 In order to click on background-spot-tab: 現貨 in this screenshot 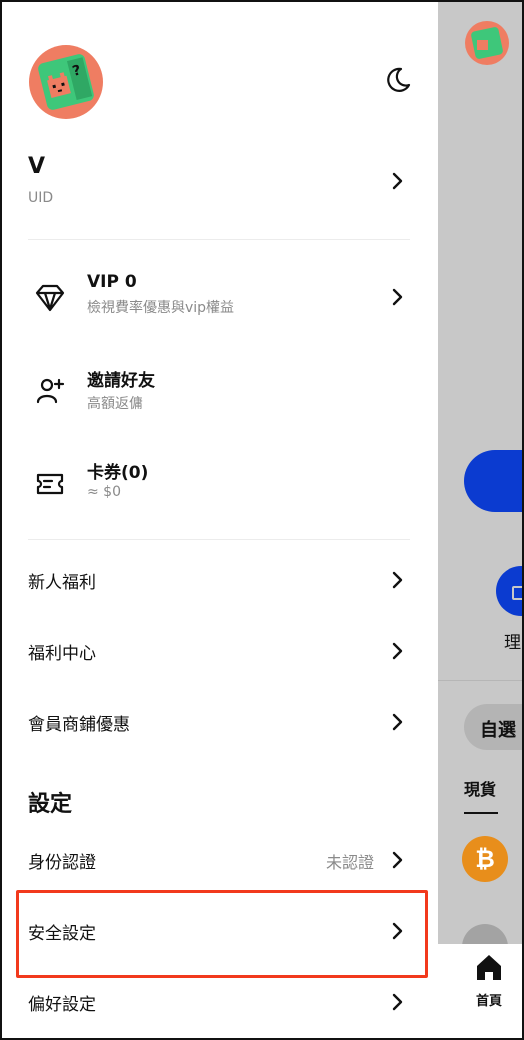, I will do `click(480, 789)`.